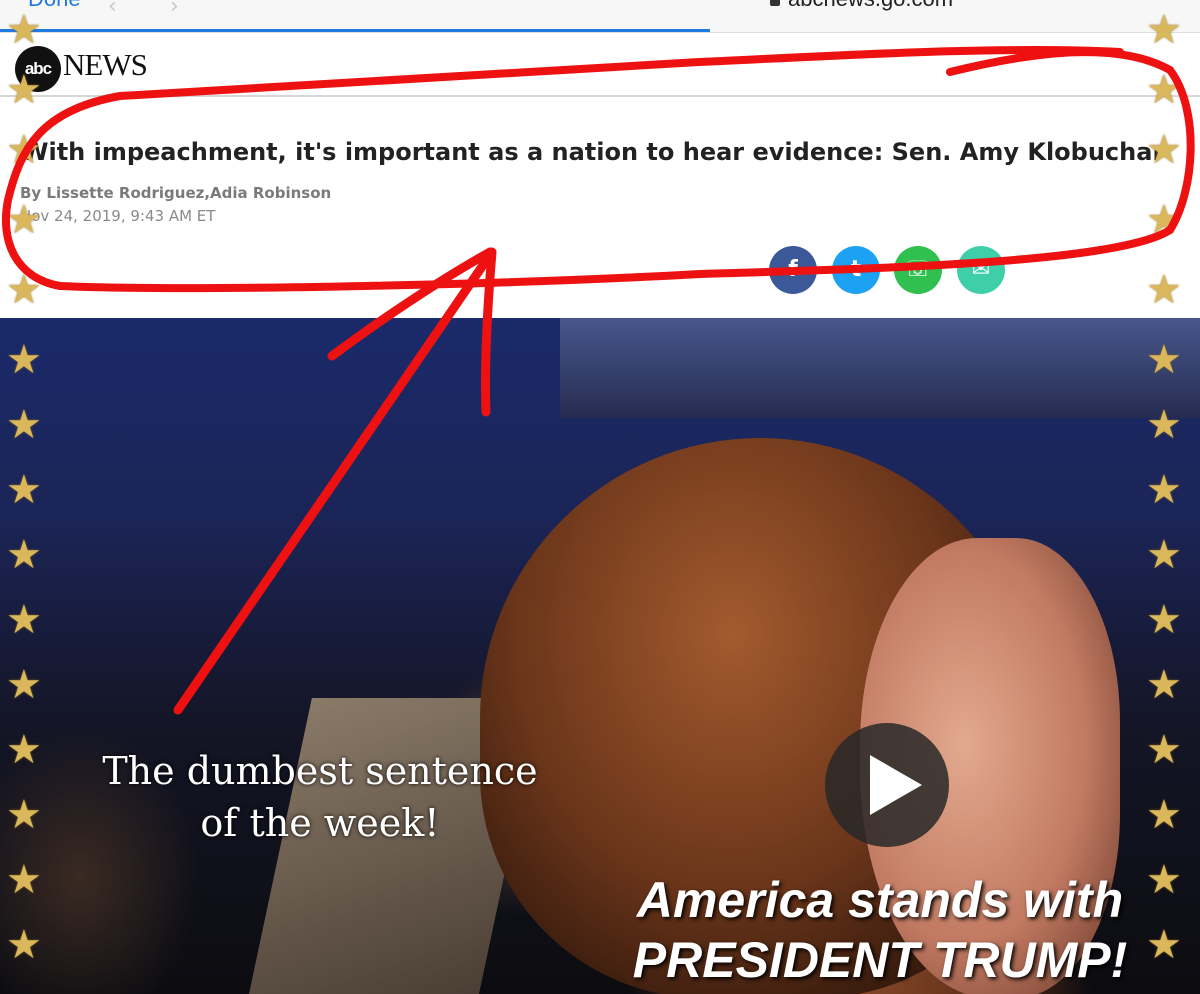  I want to click on meme-slogan-line1: America stands with, so click(880, 900).